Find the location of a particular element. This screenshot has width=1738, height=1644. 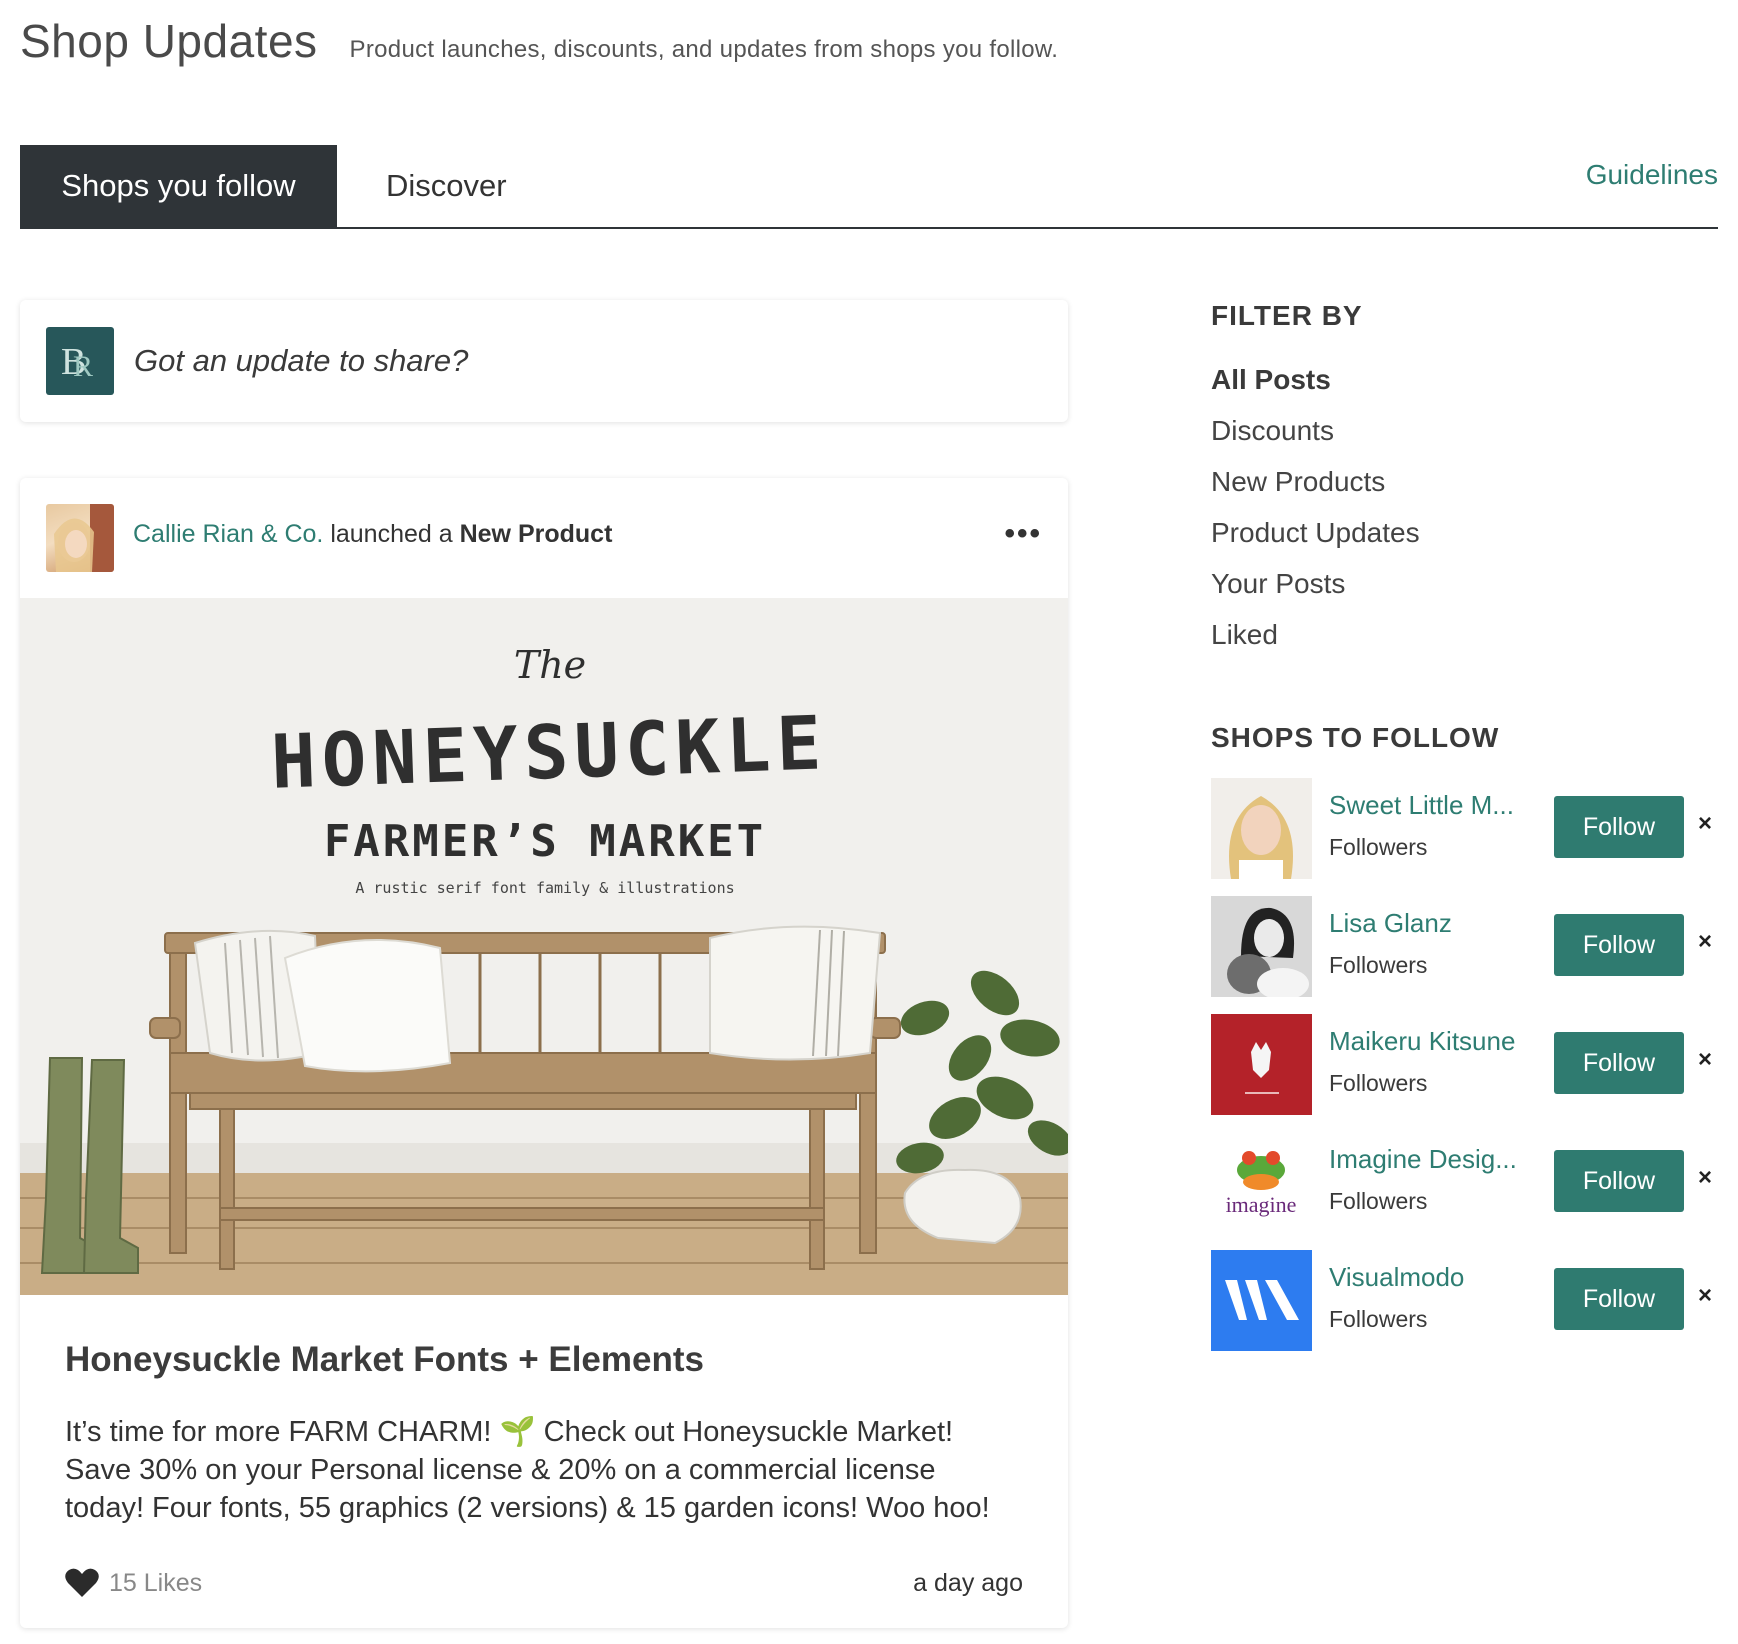

post-headline: Callie Rian & Co. launched a New Product is located at coordinates (372, 534).